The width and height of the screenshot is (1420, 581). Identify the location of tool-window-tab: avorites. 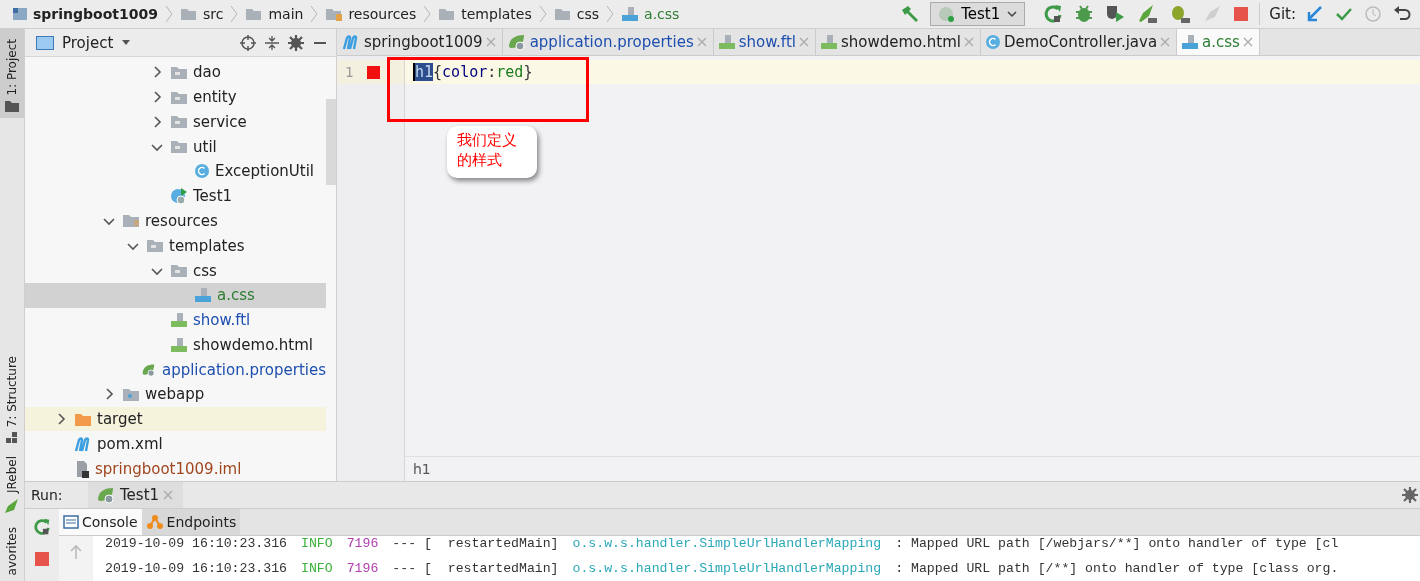
(12, 550).